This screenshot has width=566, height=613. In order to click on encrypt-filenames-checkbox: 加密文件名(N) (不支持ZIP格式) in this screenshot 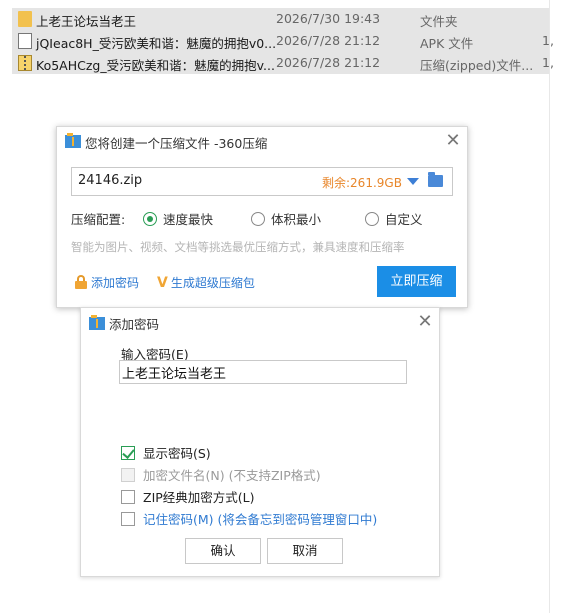, I will do `click(221, 474)`.